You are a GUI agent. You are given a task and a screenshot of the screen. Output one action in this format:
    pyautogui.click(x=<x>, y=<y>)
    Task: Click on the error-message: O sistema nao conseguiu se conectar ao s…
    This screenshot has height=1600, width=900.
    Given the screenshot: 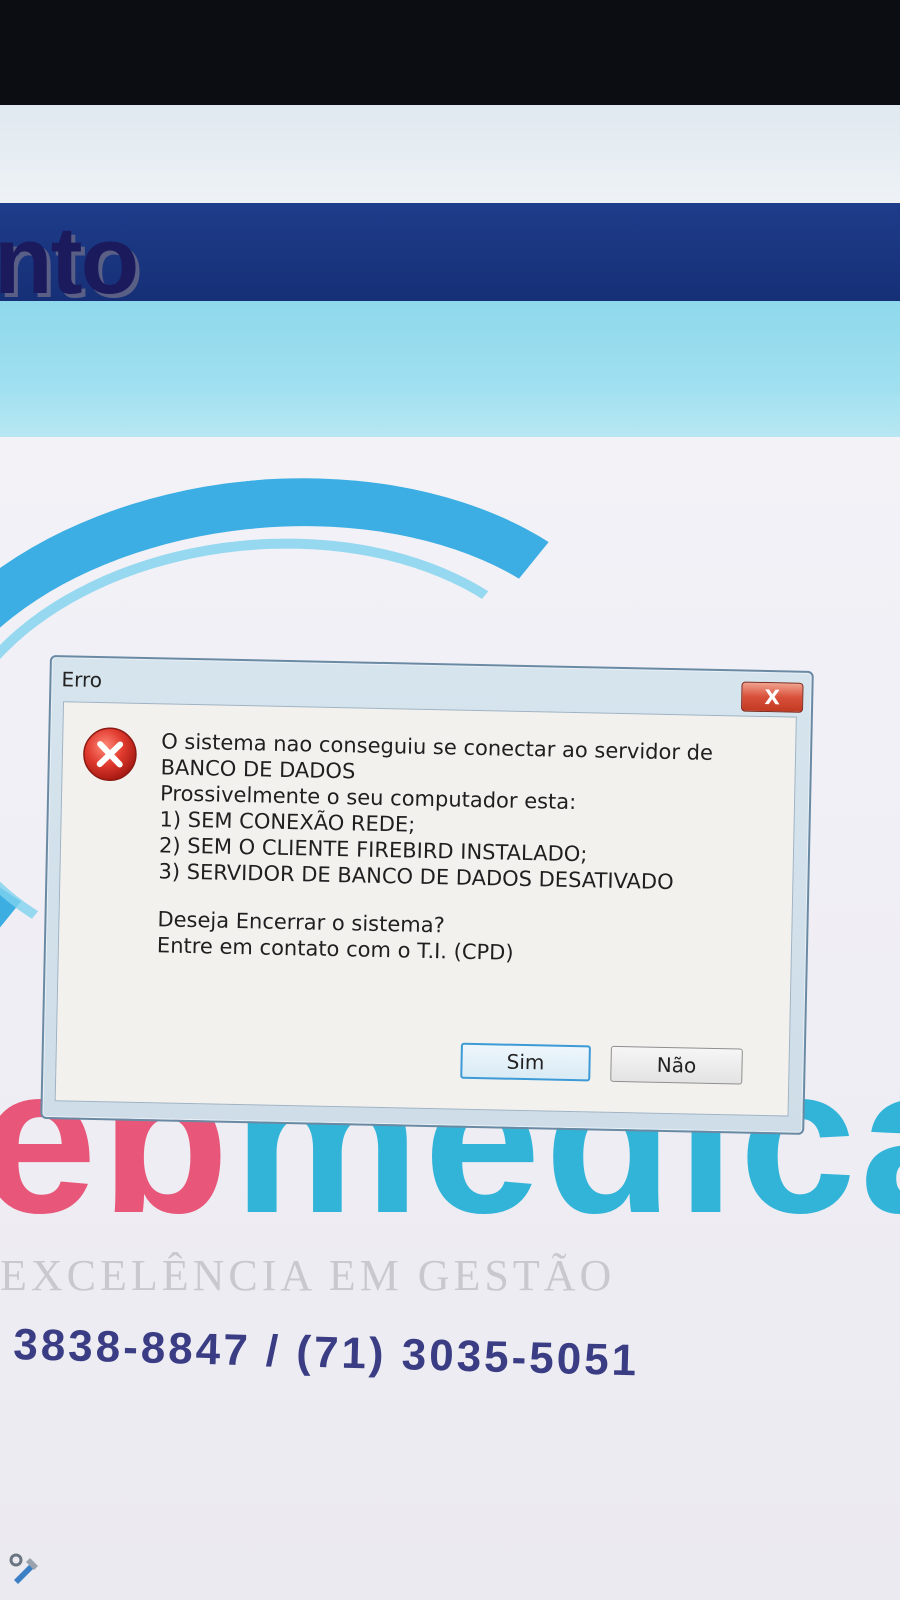 What is the action you would take?
    pyautogui.click(x=435, y=849)
    